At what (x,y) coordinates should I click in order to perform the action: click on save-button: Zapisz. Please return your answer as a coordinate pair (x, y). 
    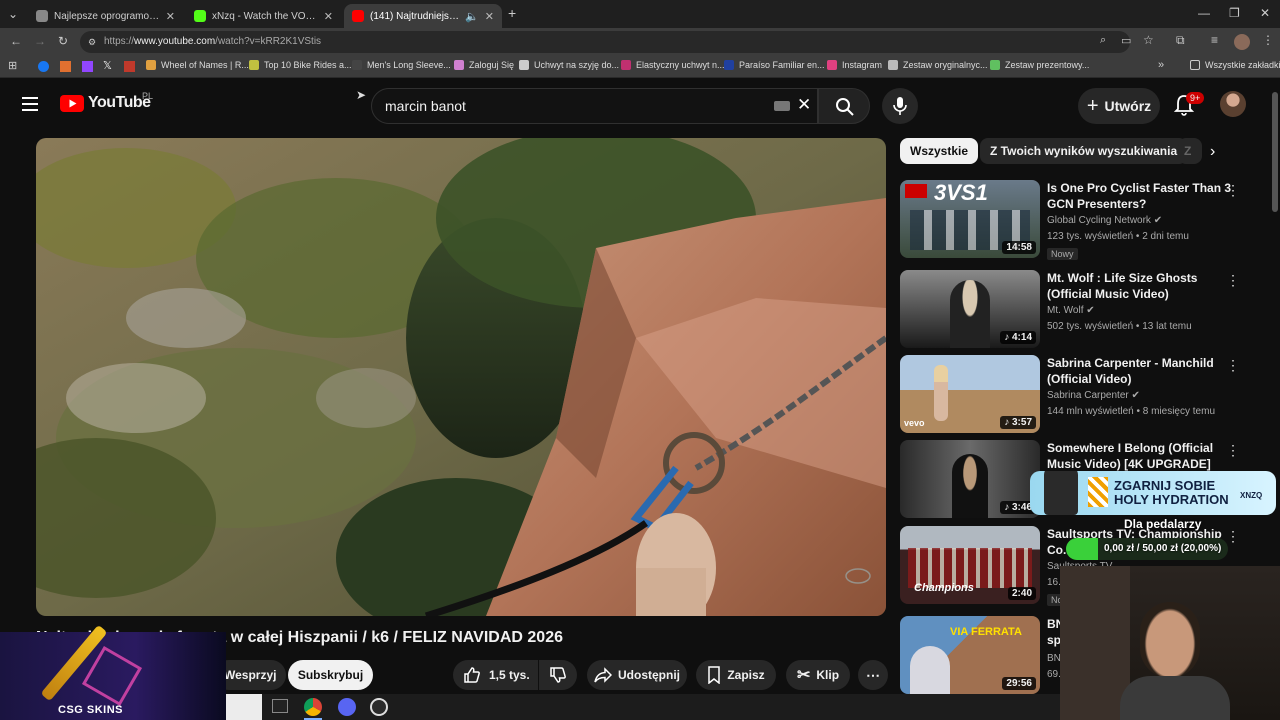
    Looking at the image, I should click on (736, 675).